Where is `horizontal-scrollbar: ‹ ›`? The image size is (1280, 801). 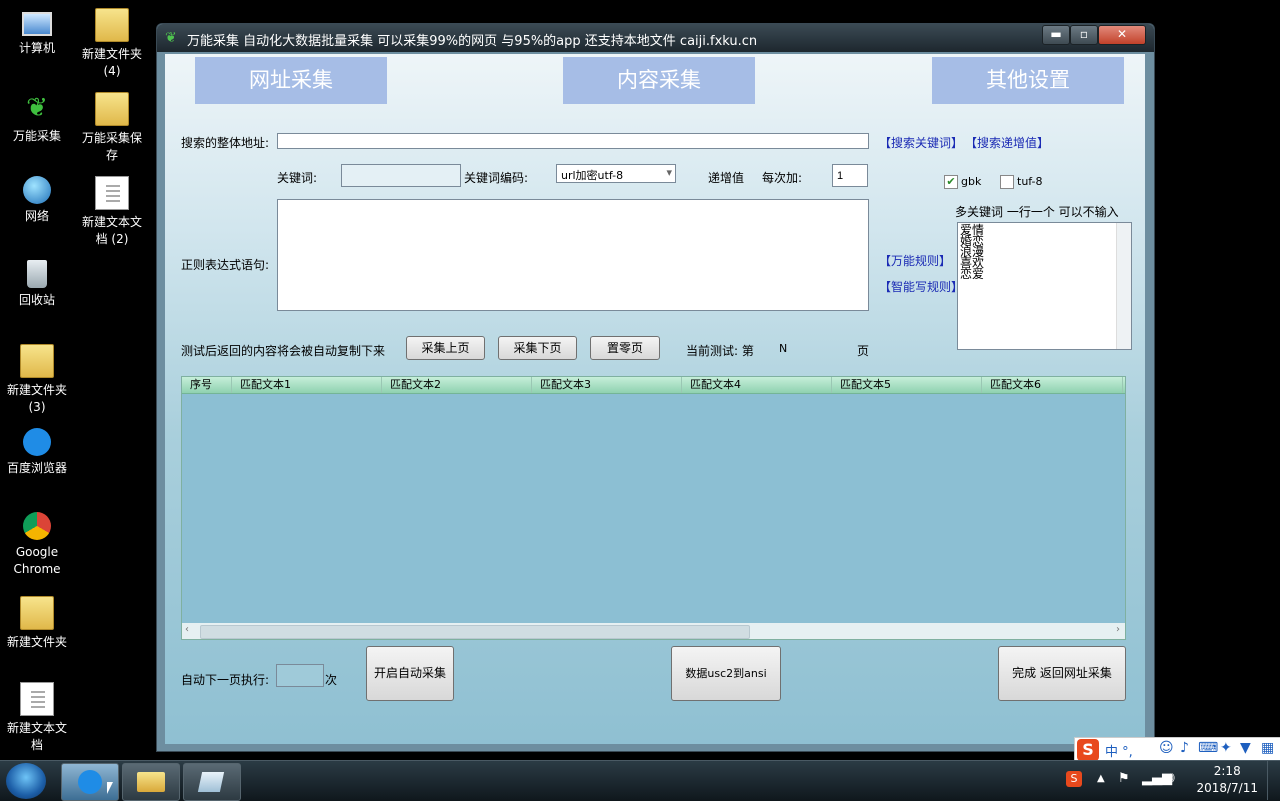
horizontal-scrollbar: ‹ › is located at coordinates (653, 631).